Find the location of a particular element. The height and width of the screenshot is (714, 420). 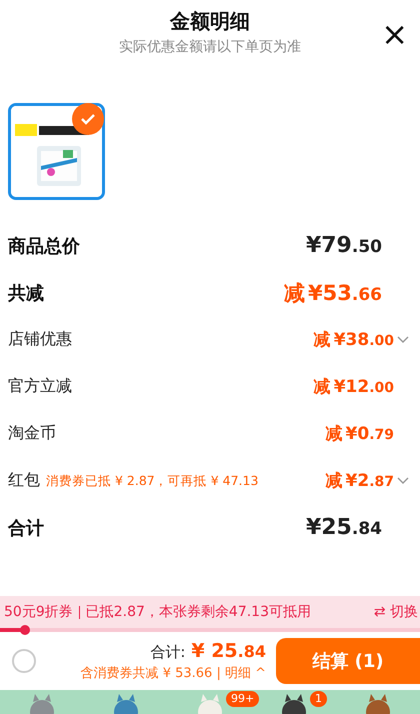

amount-value: 减¥53.66 is located at coordinates (333, 293).